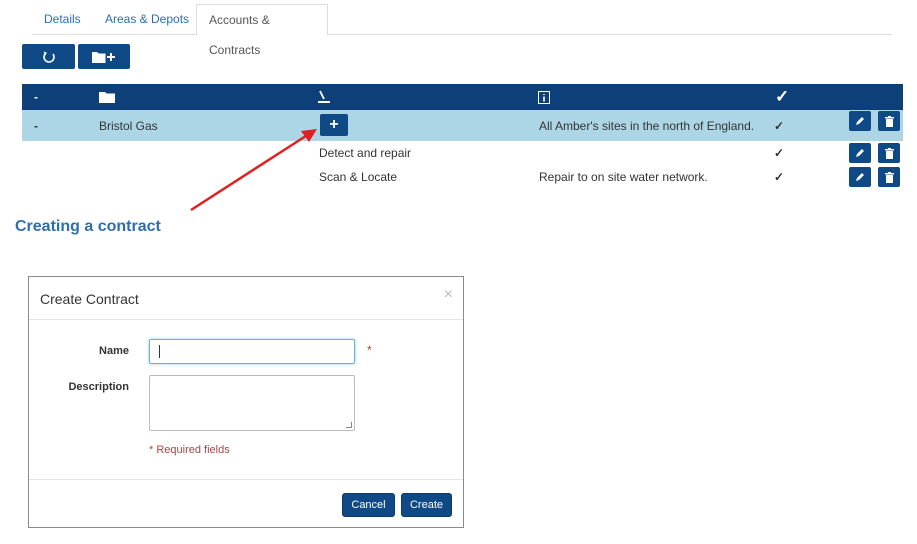 Image resolution: width=917 pixels, height=544 pixels. Describe the element at coordinates (782, 96) in the screenshot. I see `check-icon: ✓` at that location.